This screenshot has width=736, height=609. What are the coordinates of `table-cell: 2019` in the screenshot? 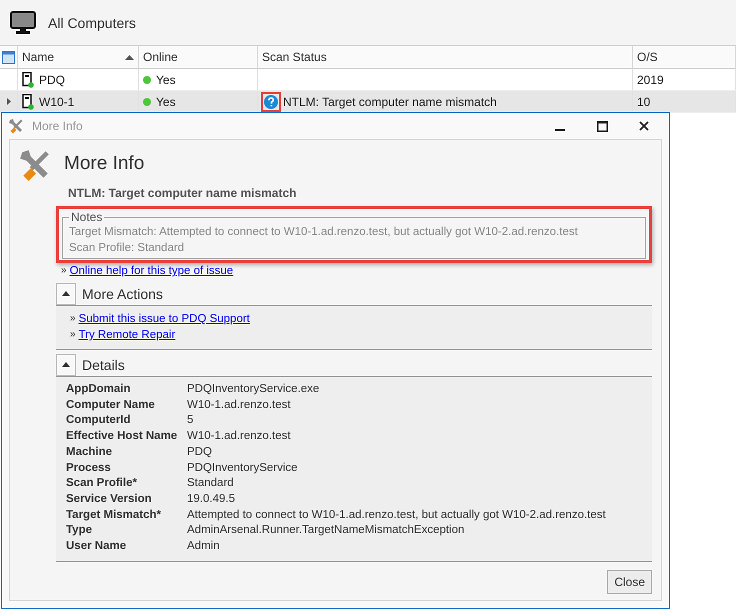 It's located at (650, 79).